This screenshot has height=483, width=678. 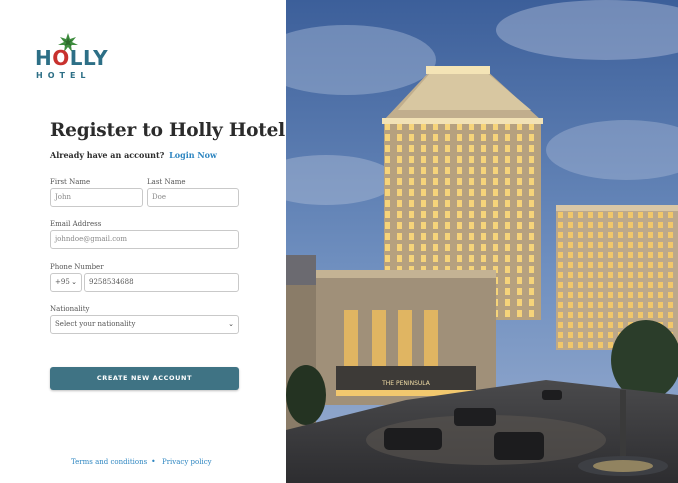 I want to click on hotel-sign: THE PENINSULA, so click(x=406, y=383).